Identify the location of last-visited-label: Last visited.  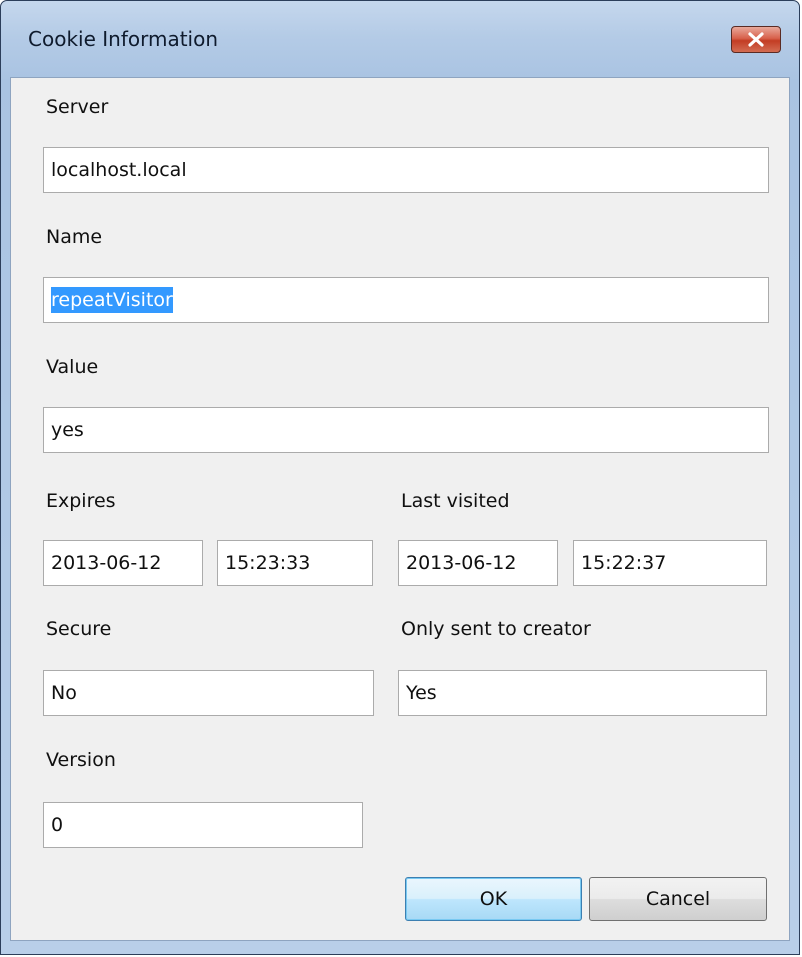
(455, 501).